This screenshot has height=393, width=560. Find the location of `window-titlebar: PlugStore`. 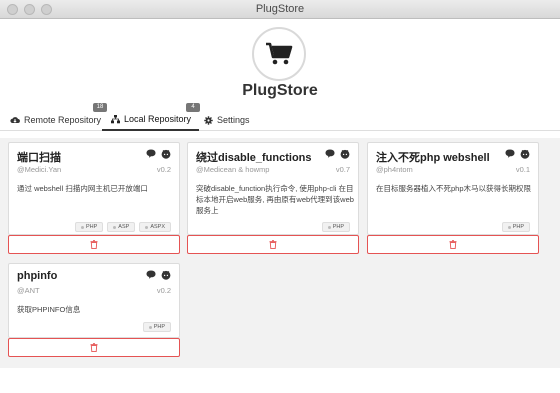

window-titlebar: PlugStore is located at coordinates (280, 9).